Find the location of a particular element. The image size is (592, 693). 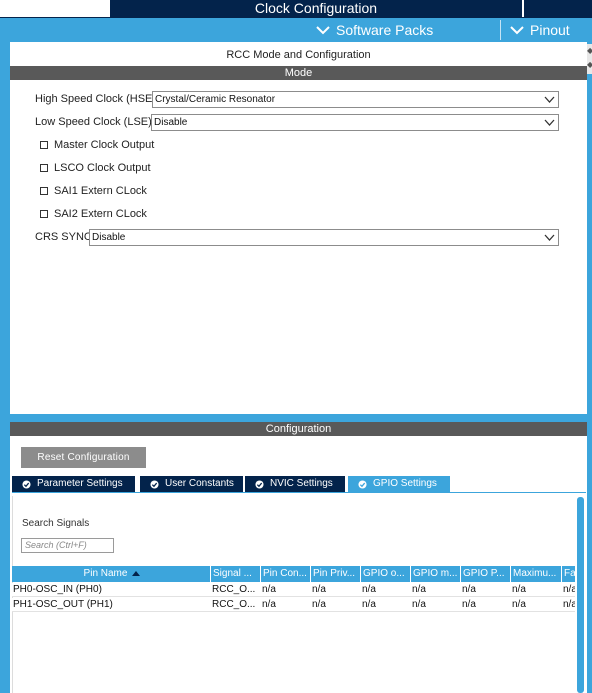

vertical-scrollbar-thumb is located at coordinates (580, 595).